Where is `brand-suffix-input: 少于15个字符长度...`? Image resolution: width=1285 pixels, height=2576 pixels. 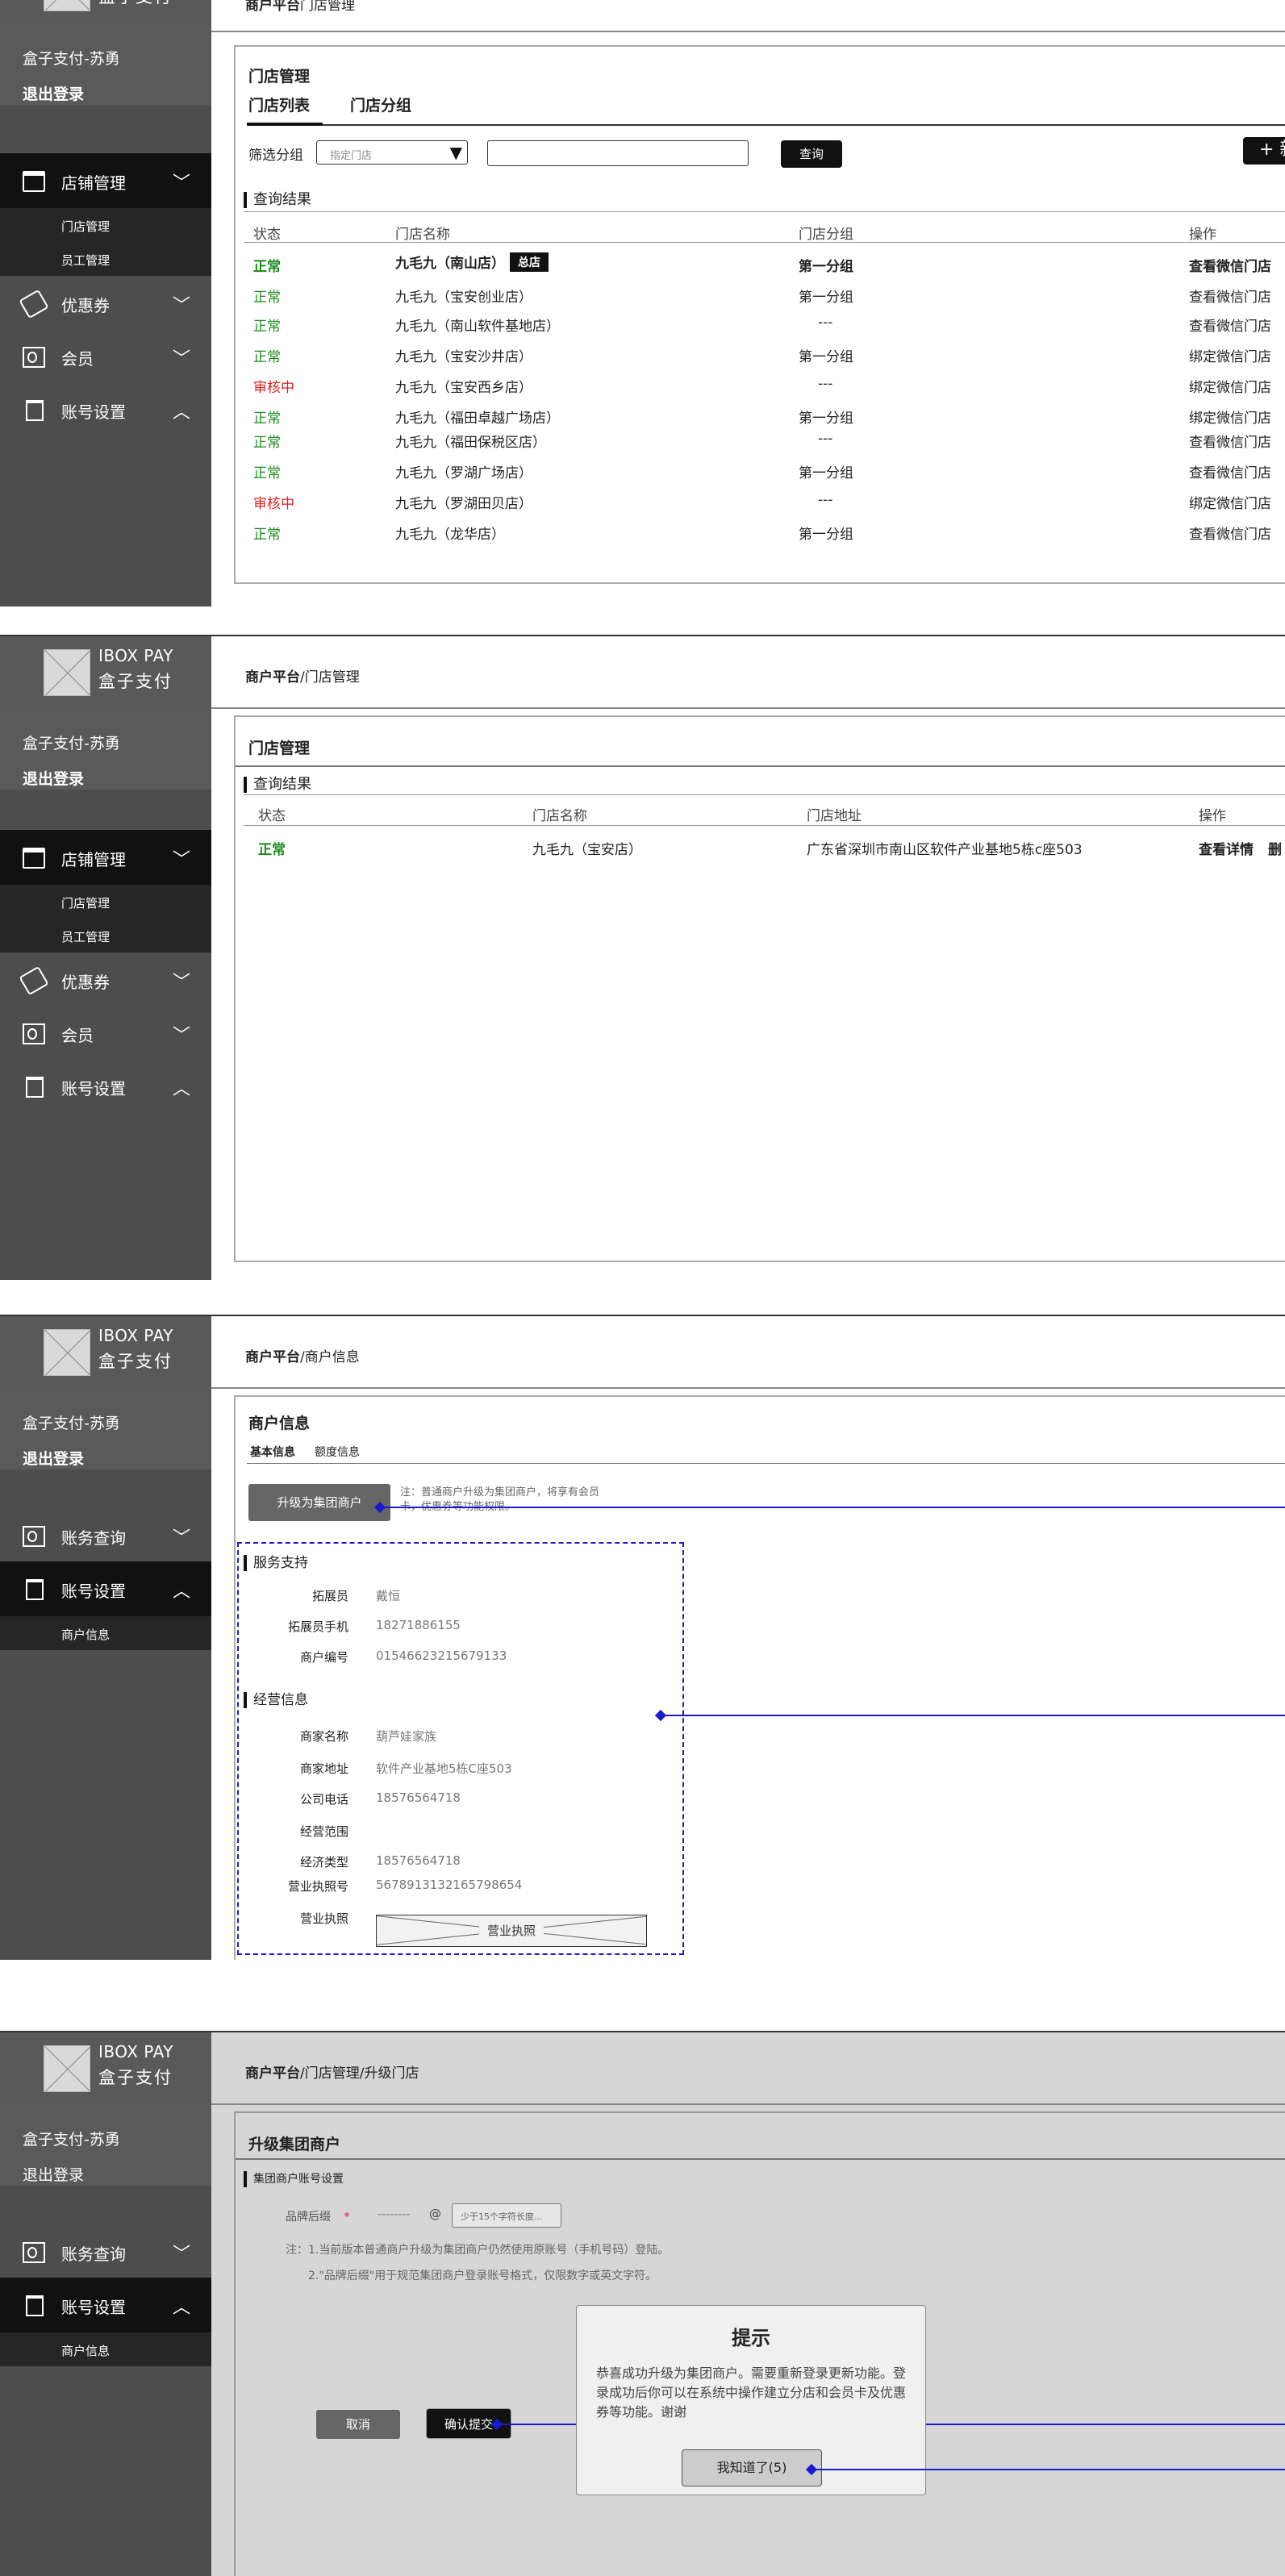 brand-suffix-input: 少于15个字符长度... is located at coordinates (506, 2215).